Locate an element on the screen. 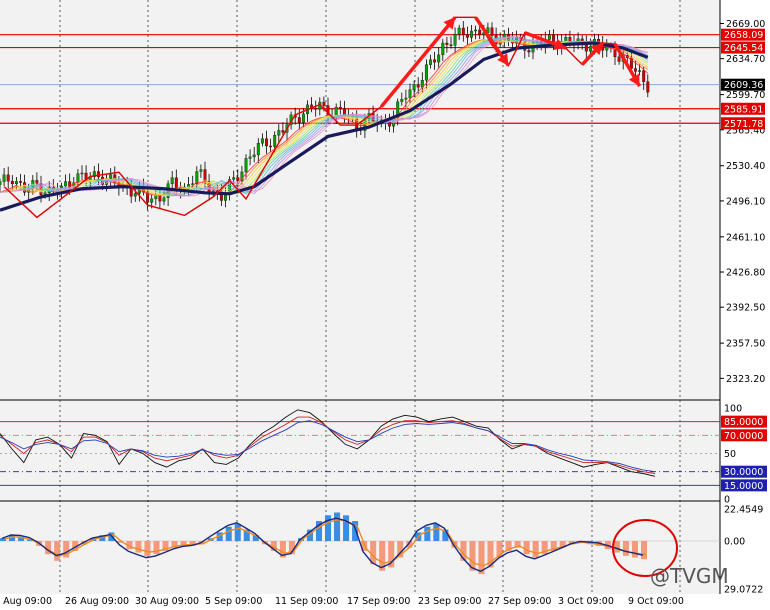 This screenshot has width=770, height=610. macd-tick-label: 29.0722 is located at coordinates (743, 590).